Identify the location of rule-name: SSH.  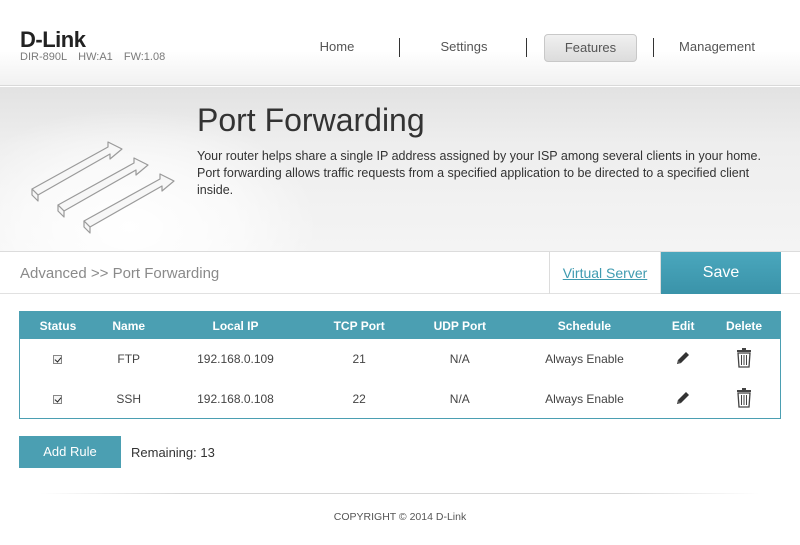
(129, 399).